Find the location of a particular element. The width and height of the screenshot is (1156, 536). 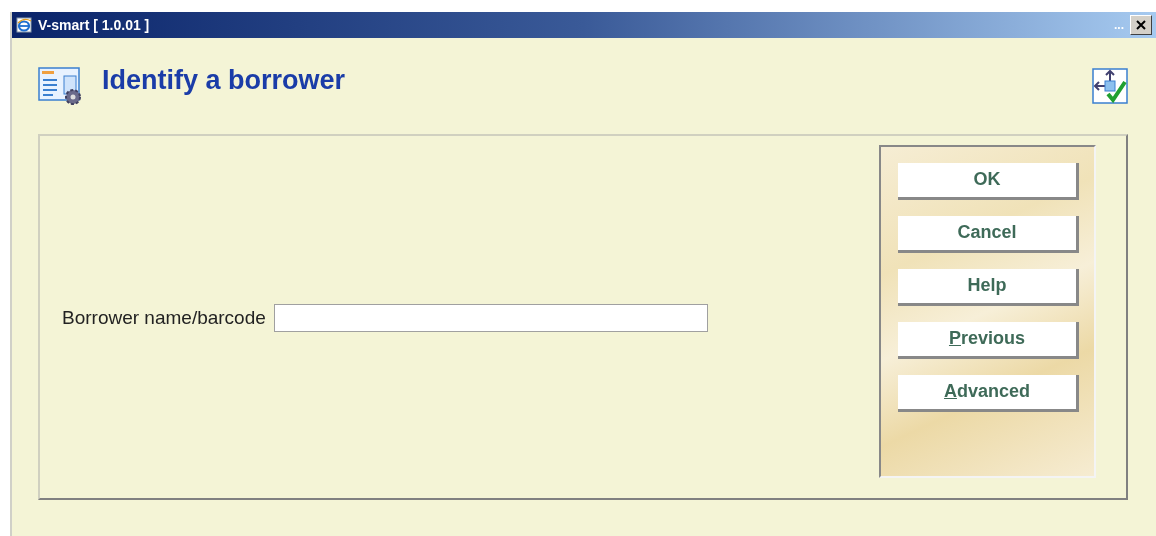

close-icon is located at coordinates (1141, 25).